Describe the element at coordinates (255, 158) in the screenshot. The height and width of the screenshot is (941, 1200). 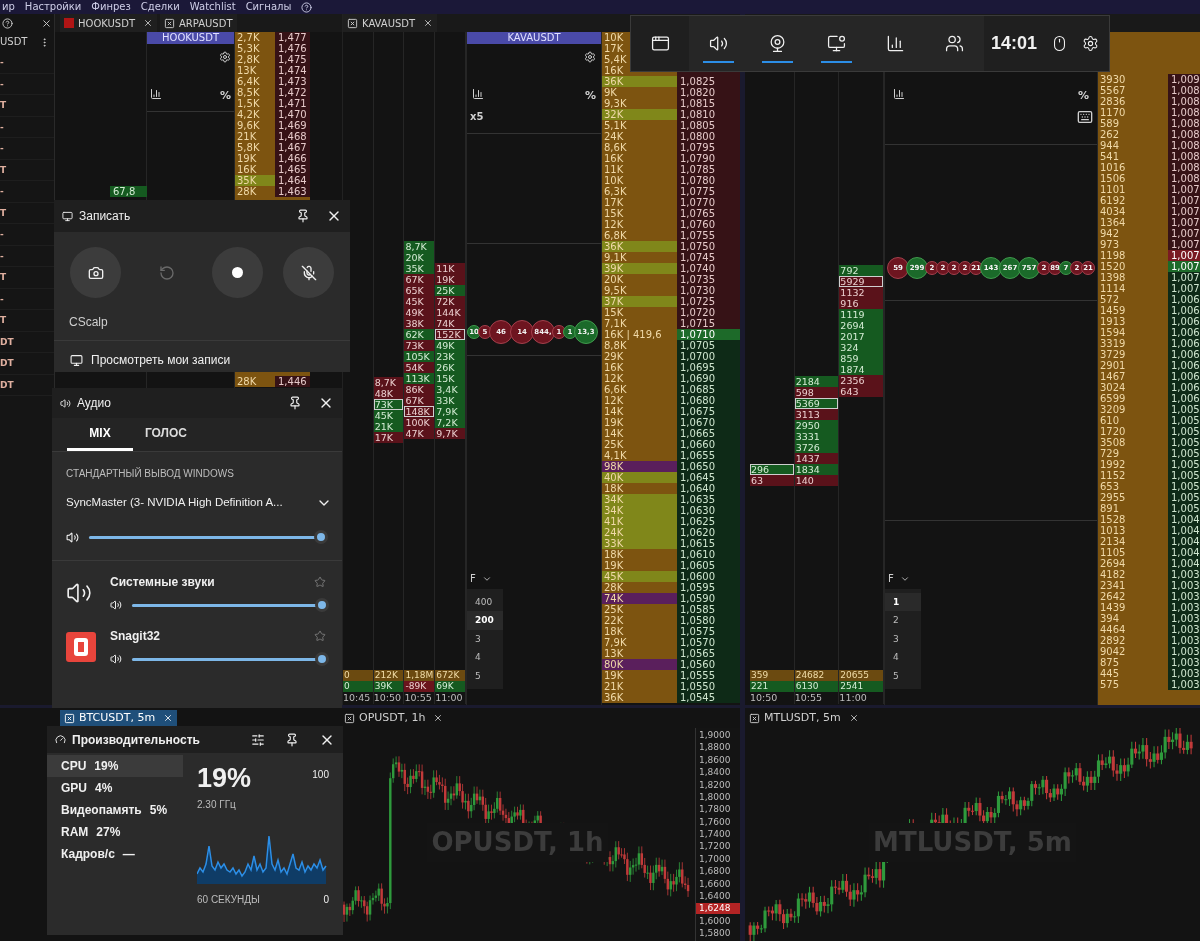
I see `volume-cell: 19K` at that location.